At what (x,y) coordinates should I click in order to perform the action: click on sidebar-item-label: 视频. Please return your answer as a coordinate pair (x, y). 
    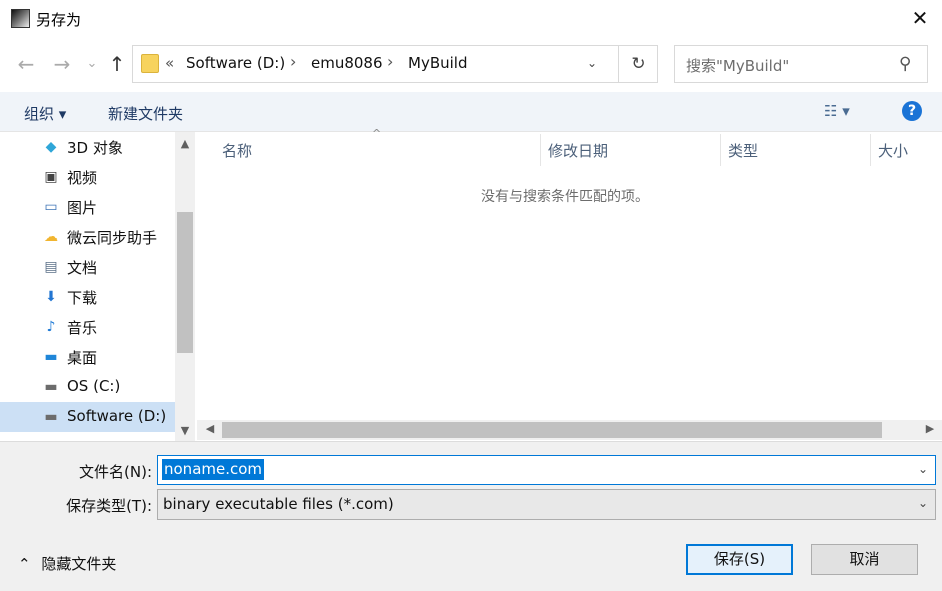
    Looking at the image, I should click on (82, 178).